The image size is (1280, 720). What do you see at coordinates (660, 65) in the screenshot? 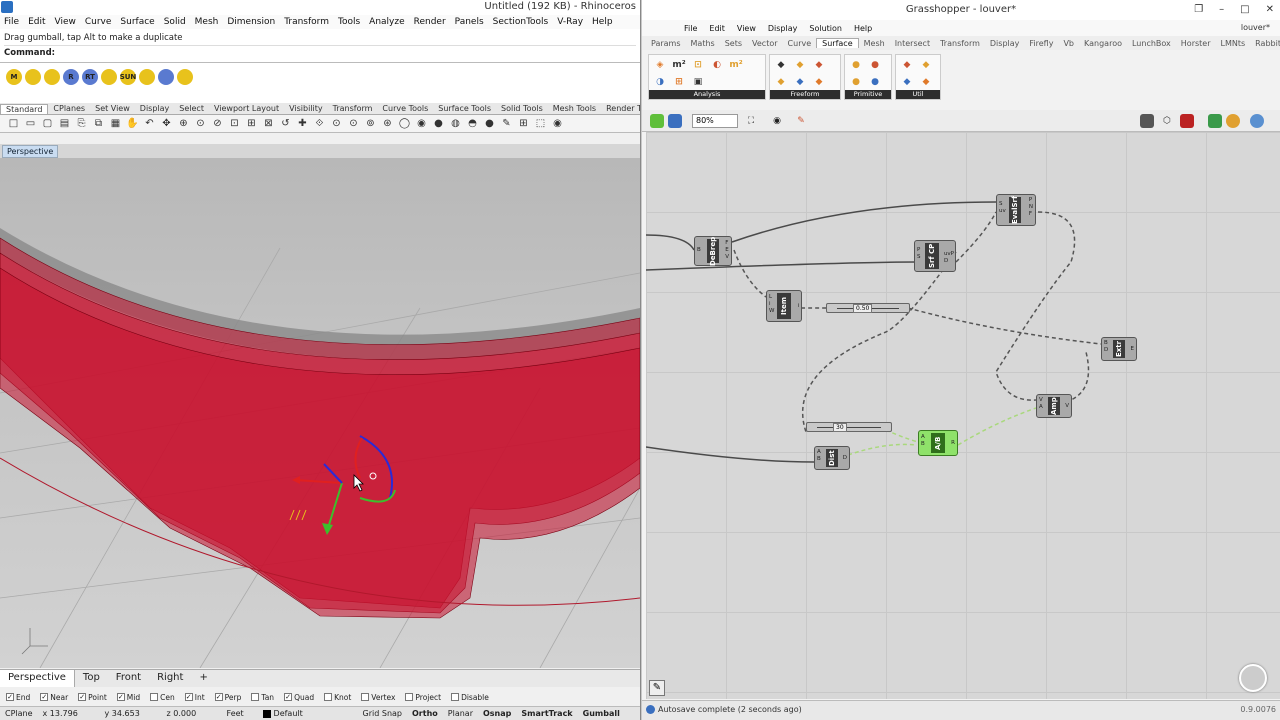
I see `ribbon-component-icon: ◈` at bounding box center [660, 65].